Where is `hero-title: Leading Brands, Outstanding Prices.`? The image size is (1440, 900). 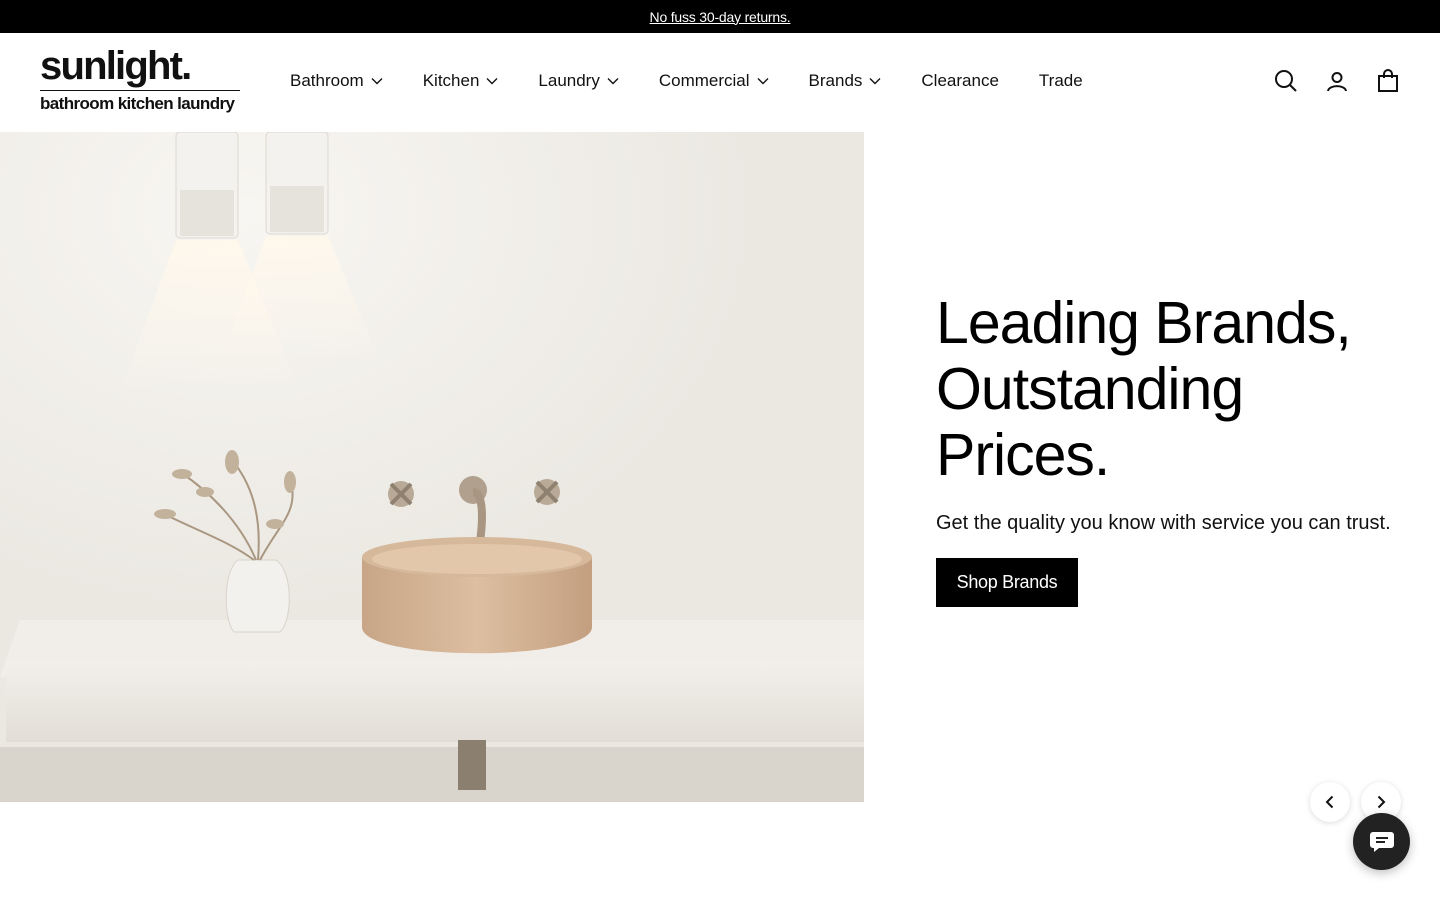
hero-title: Leading Brands, Outstanding Prices. is located at coordinates (1166, 389).